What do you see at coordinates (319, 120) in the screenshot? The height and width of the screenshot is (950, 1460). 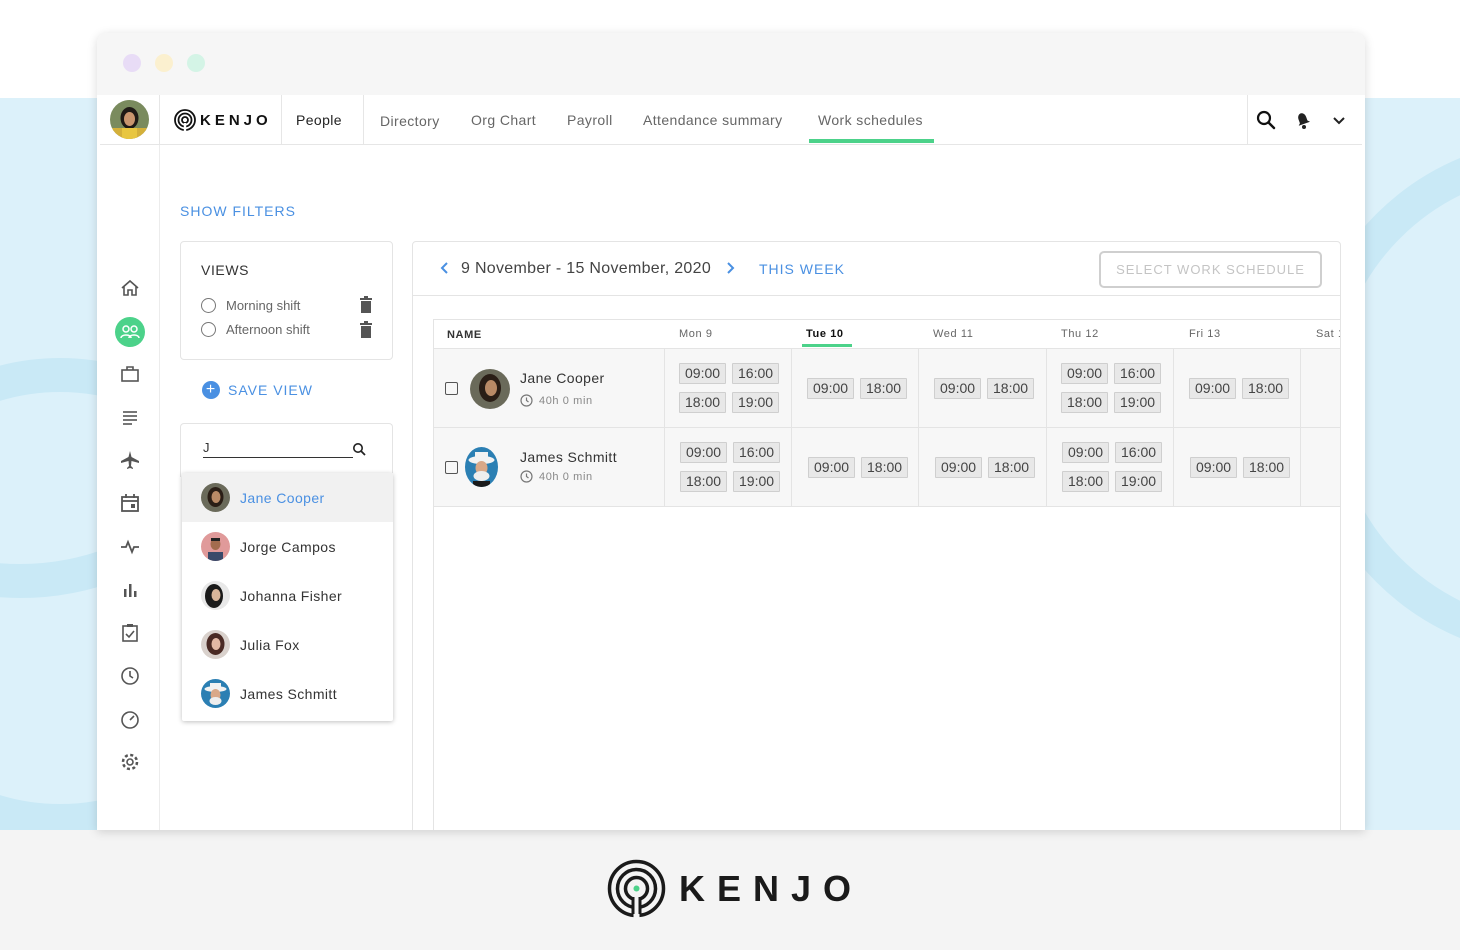 I see `nav-people: People` at bounding box center [319, 120].